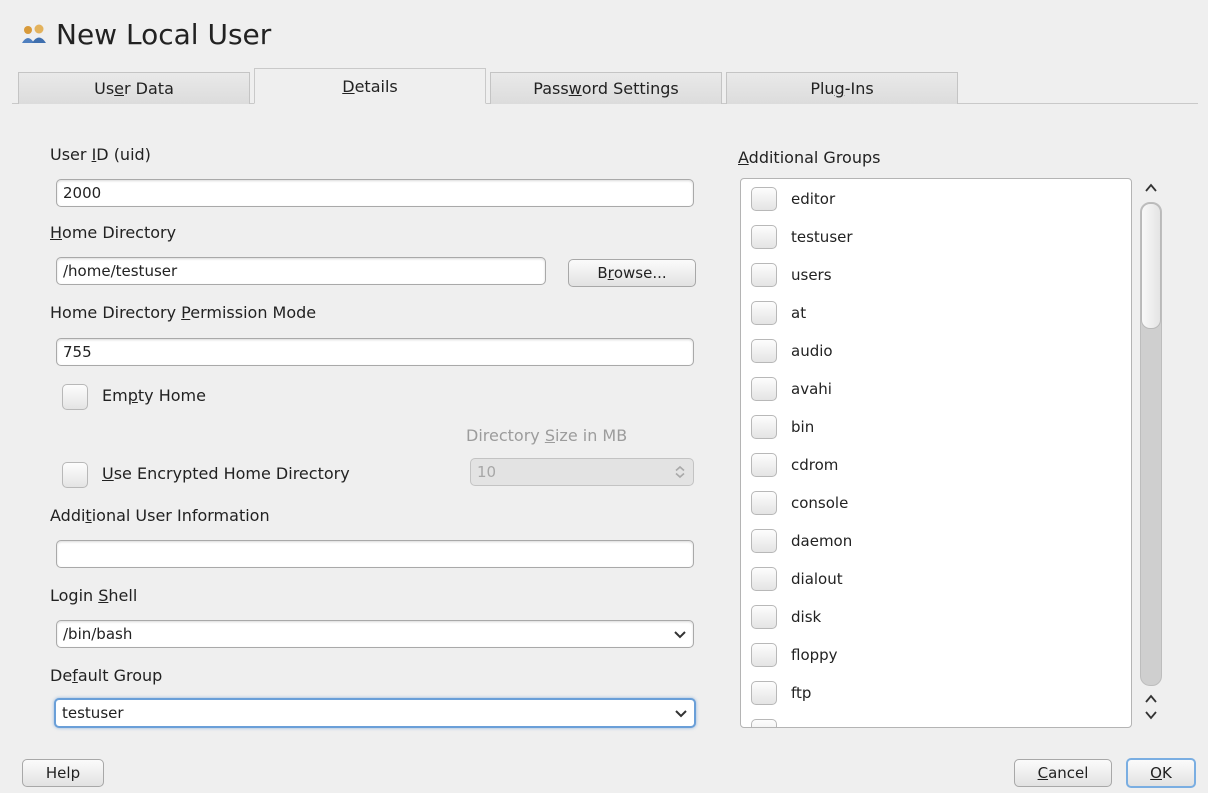  What do you see at coordinates (796, 723) in the screenshot?
I see `list-item: games` at bounding box center [796, 723].